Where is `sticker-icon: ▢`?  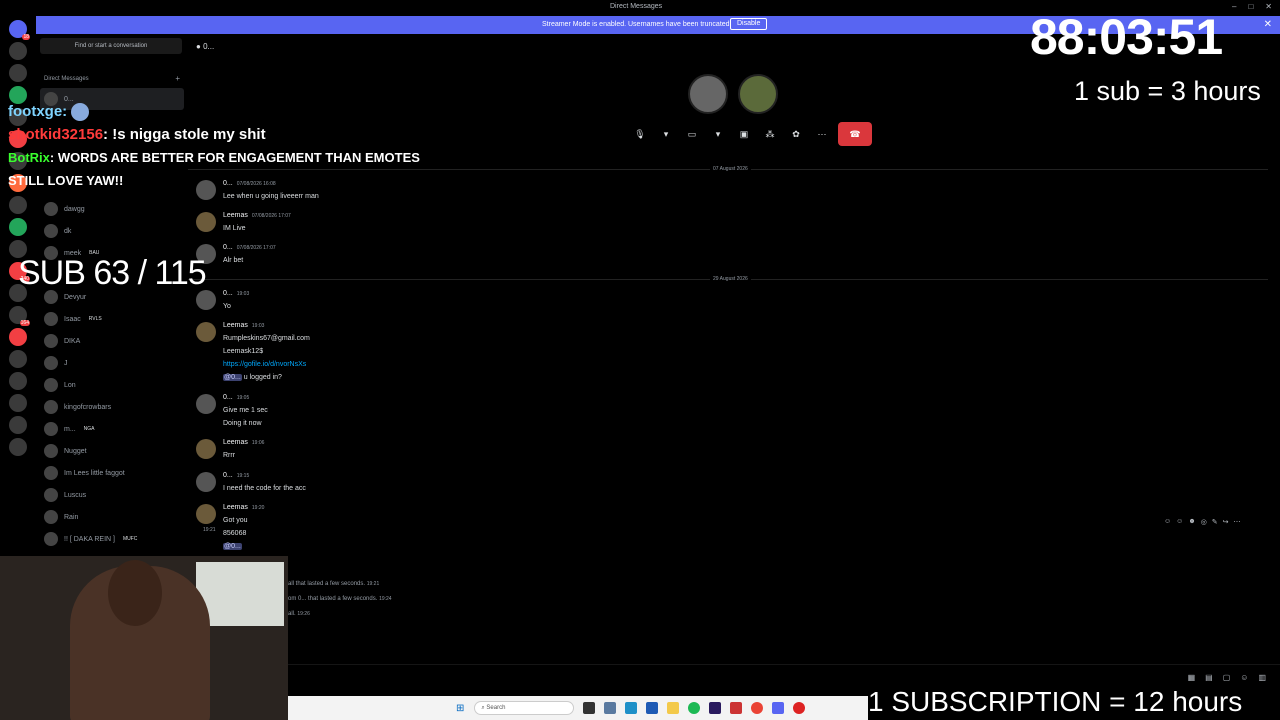 sticker-icon: ▢ is located at coordinates (1227, 677).